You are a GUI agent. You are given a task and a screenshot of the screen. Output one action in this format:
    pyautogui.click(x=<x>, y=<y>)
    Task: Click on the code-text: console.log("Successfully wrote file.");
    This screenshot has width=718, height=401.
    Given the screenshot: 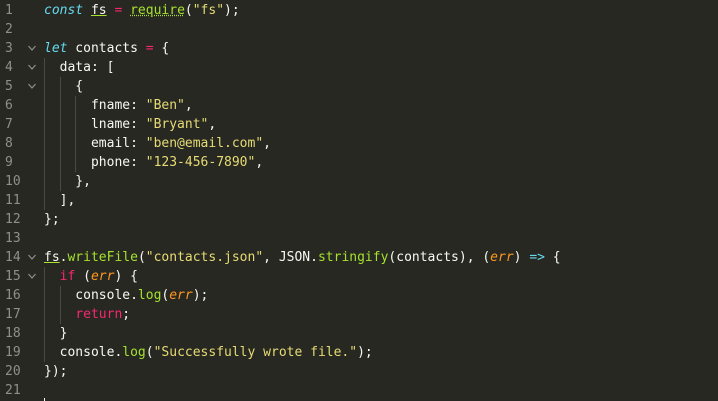 What is the action you would take?
    pyautogui.click(x=208, y=352)
    